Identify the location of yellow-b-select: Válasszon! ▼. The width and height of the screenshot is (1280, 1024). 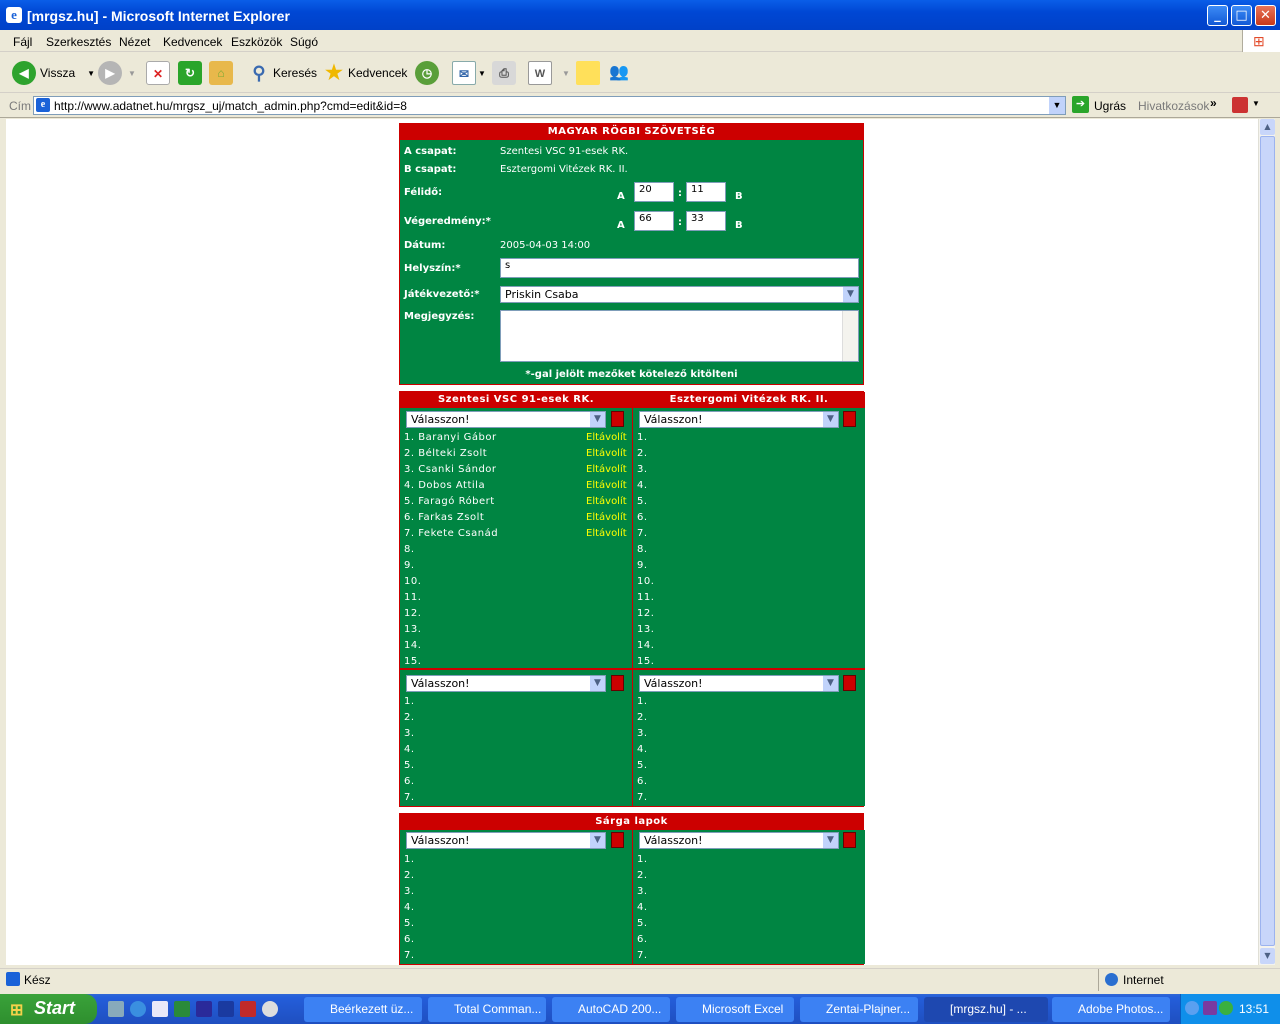
(739, 840).